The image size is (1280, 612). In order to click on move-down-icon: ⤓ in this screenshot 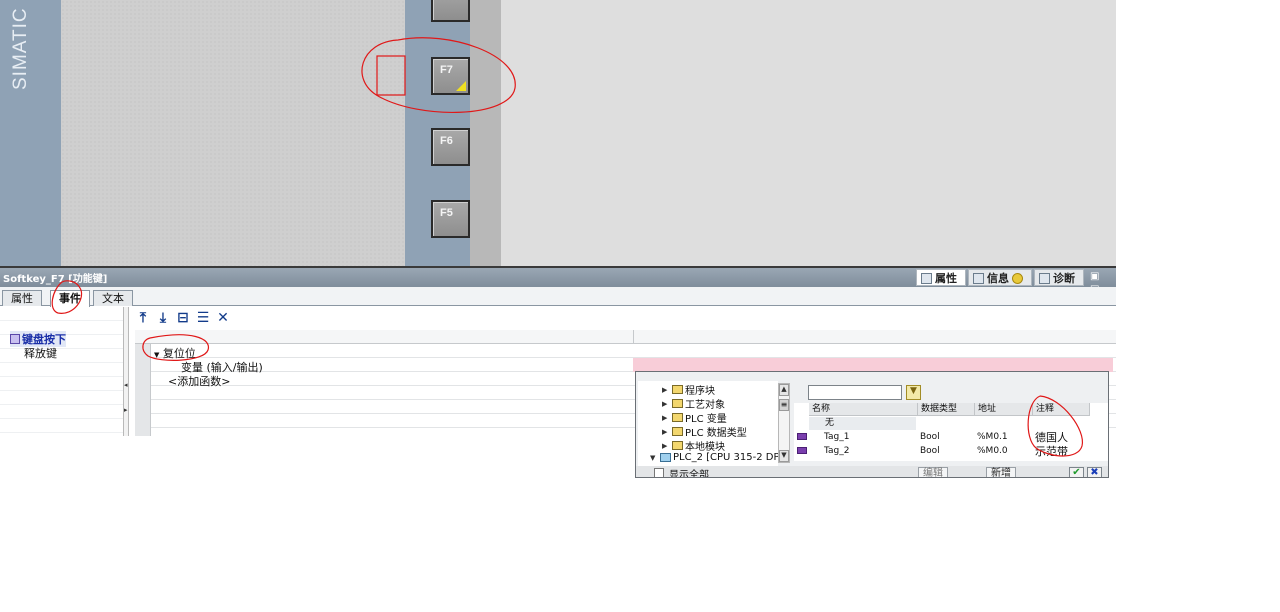, I will do `click(163, 319)`.